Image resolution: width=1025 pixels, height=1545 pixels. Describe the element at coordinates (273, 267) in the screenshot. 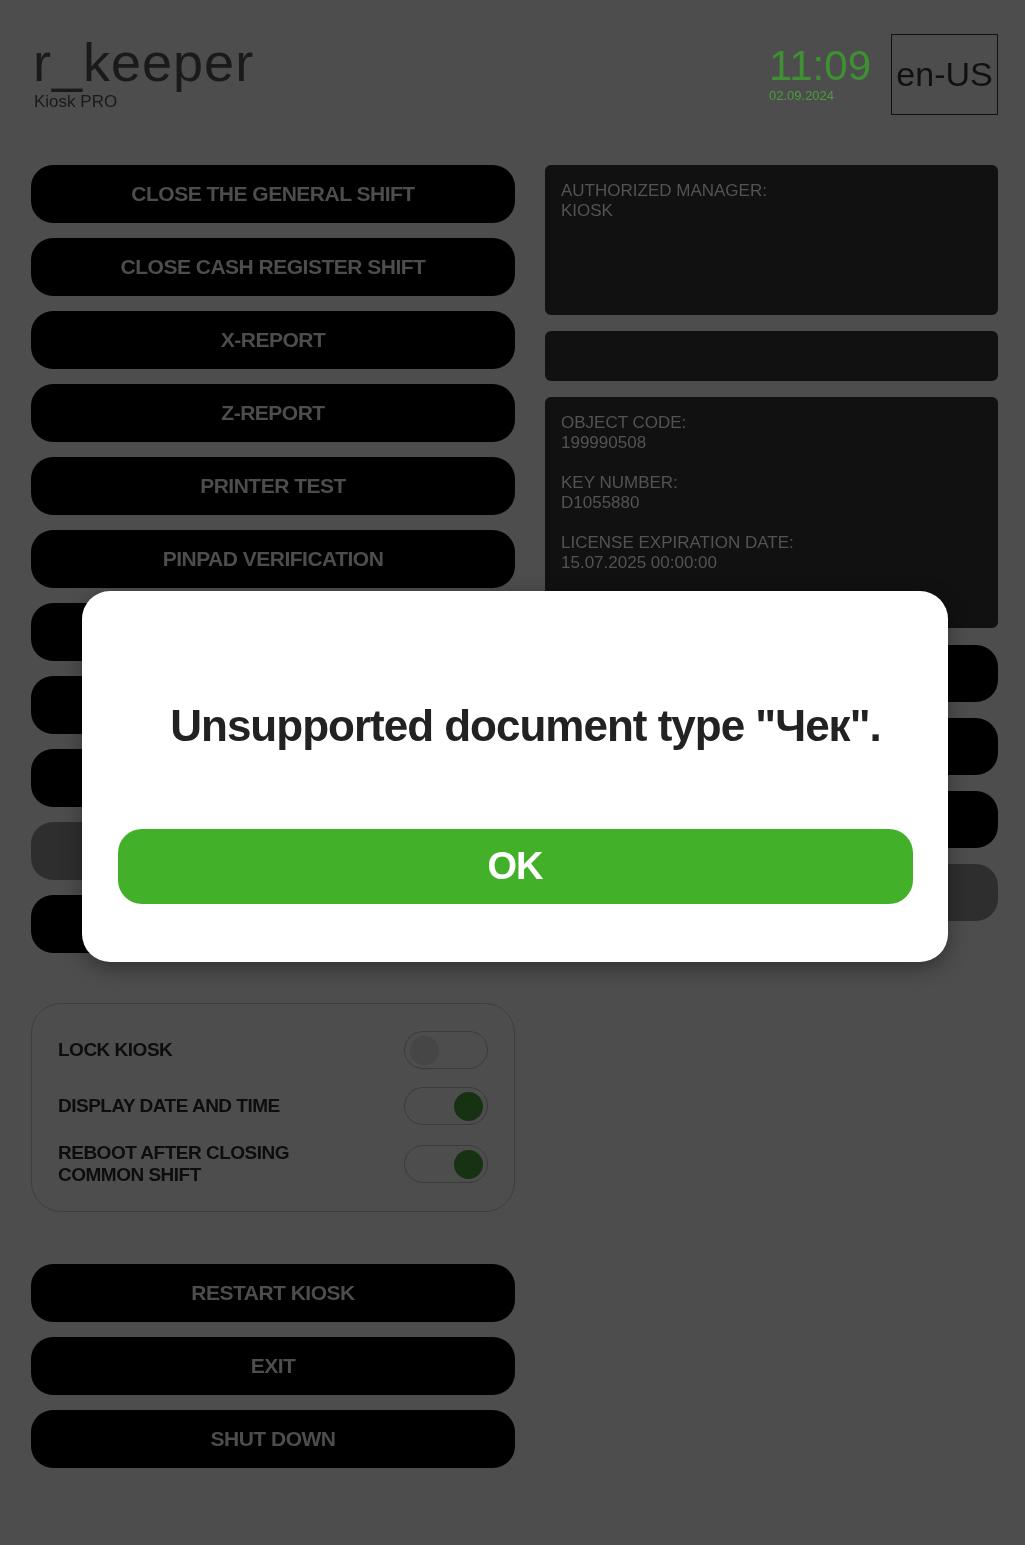

I see `action-button: CLOSE CASH REGISTER SHIFT` at that location.